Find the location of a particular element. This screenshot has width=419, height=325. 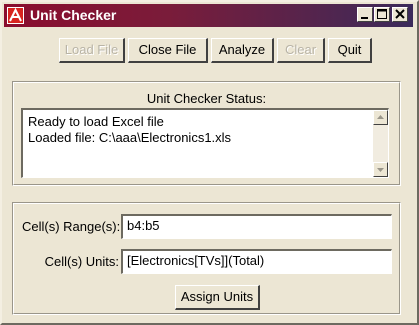

load-file-button: Load File is located at coordinates (92, 50).